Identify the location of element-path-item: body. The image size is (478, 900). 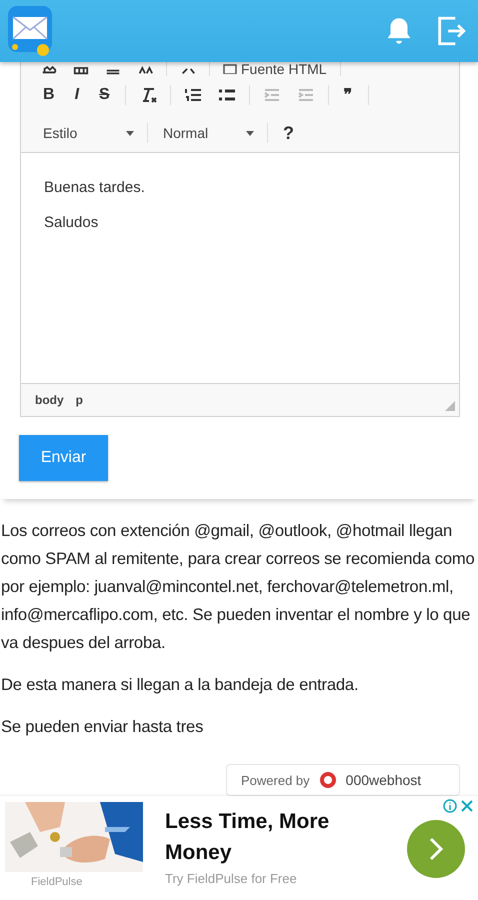
(49, 400).